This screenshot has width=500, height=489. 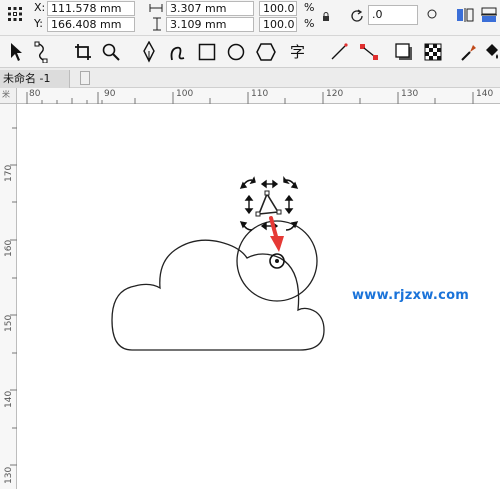 I want to click on height-field: 3.109 mm, so click(x=210, y=24).